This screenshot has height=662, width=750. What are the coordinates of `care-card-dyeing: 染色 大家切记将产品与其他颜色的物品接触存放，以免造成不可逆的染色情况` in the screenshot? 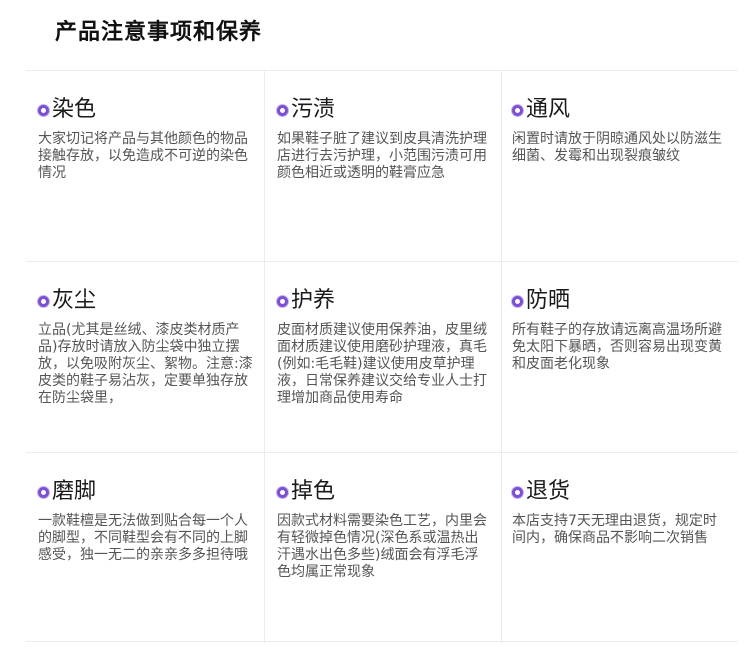 It's located at (145, 166).